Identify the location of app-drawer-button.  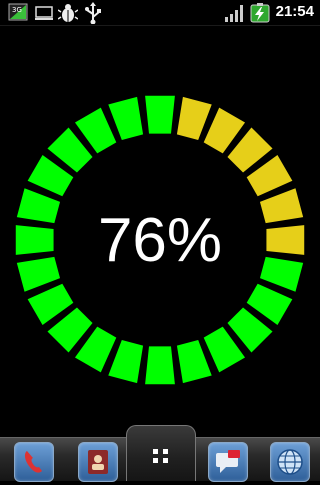
(161, 453).